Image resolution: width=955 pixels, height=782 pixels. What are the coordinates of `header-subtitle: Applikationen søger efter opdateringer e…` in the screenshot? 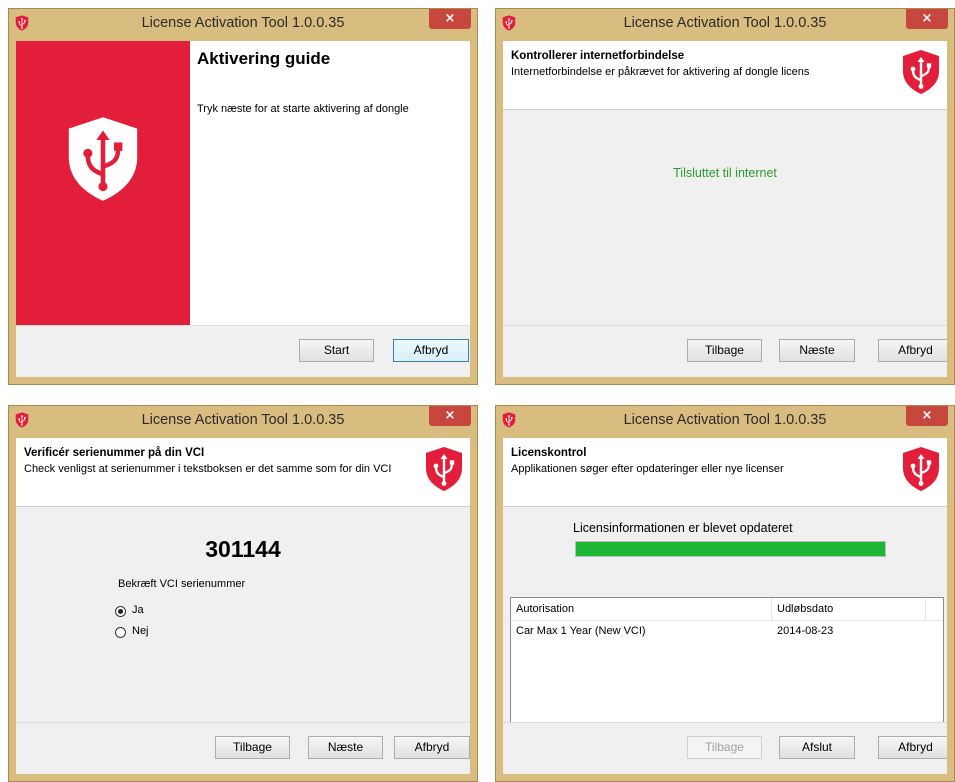 It's located at (647, 469).